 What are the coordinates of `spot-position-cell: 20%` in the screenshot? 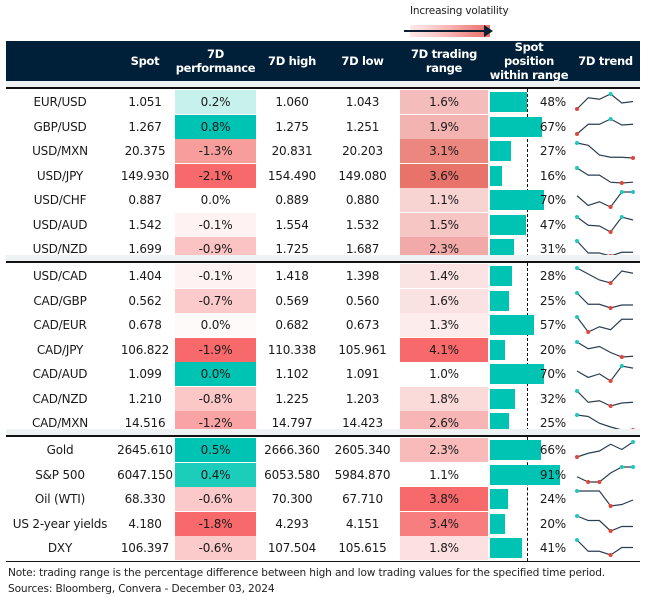 It's located at (529, 350).